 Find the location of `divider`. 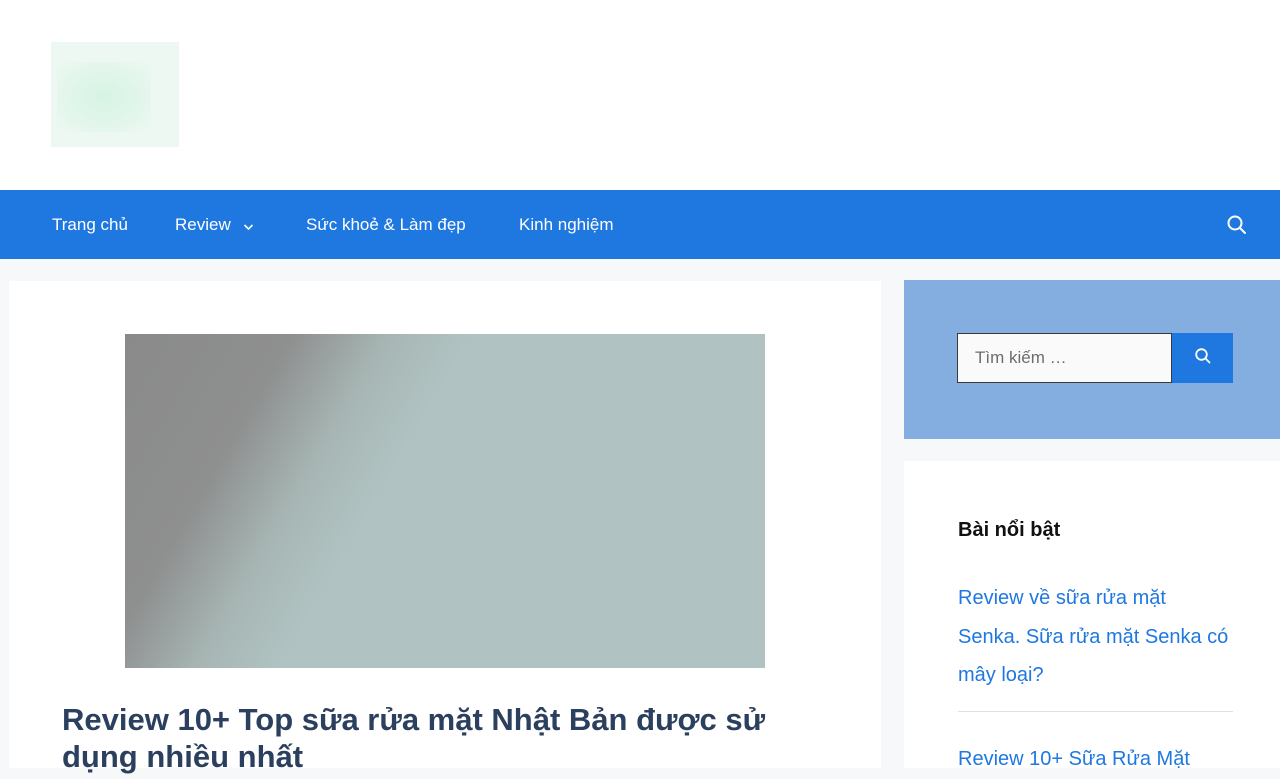

divider is located at coordinates (1095, 711).